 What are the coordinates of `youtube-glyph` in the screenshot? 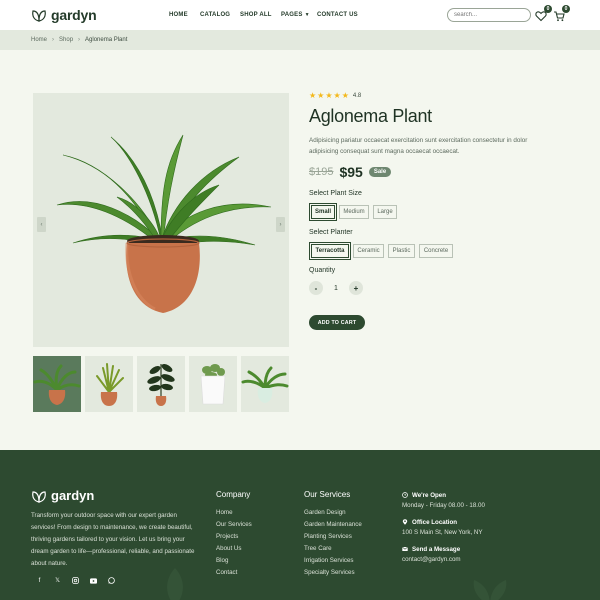 It's located at (93, 580).